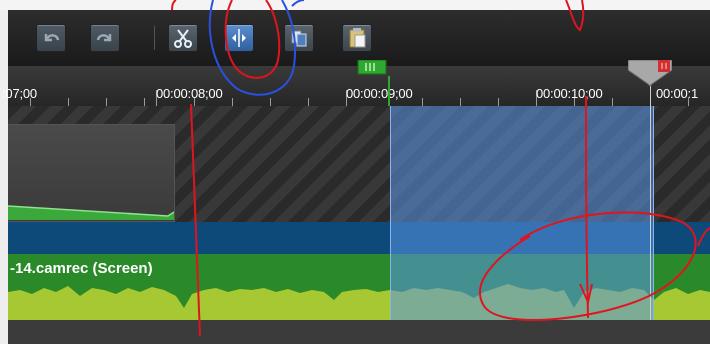  Describe the element at coordinates (389, 91) in the screenshot. I see `in-point-line` at that location.